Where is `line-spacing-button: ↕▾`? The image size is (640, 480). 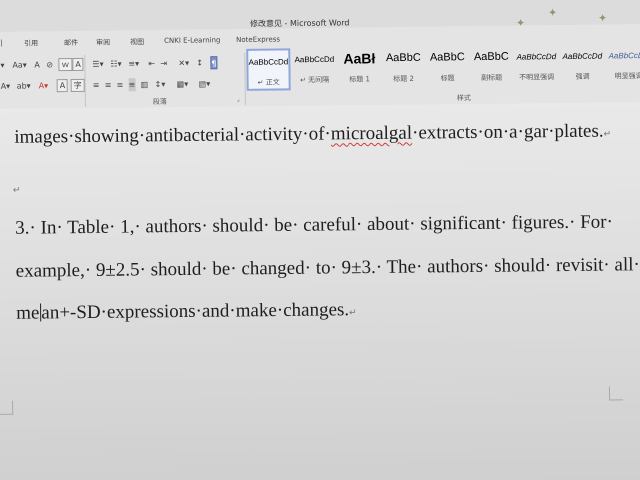 line-spacing-button: ↕▾ is located at coordinates (160, 84).